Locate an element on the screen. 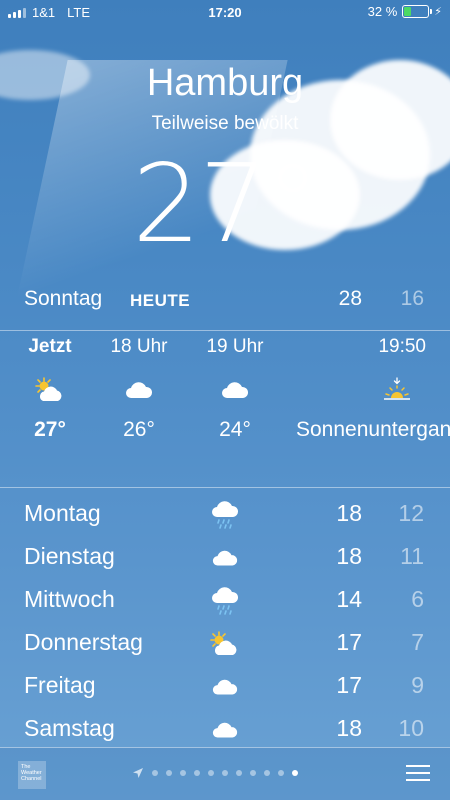 The image size is (450, 800). hour-item: Jetzt 27° is located at coordinates (50, 389).